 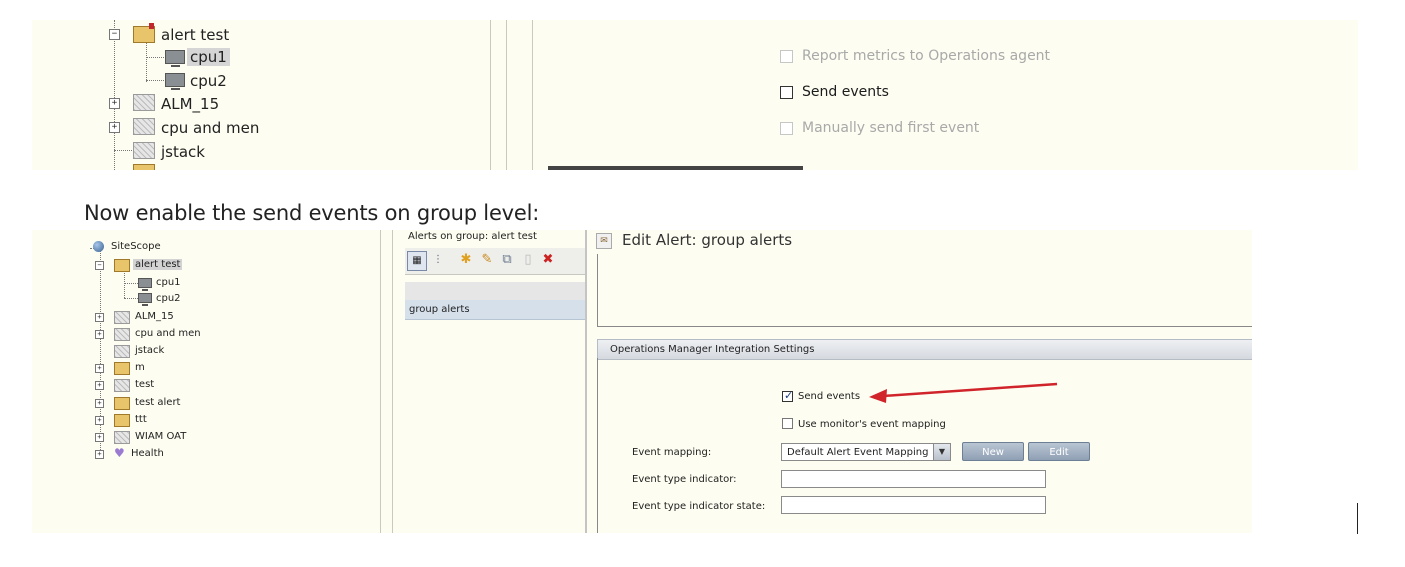 What do you see at coordinates (140, 367) in the screenshot?
I see `tree-node-label: m` at bounding box center [140, 367].